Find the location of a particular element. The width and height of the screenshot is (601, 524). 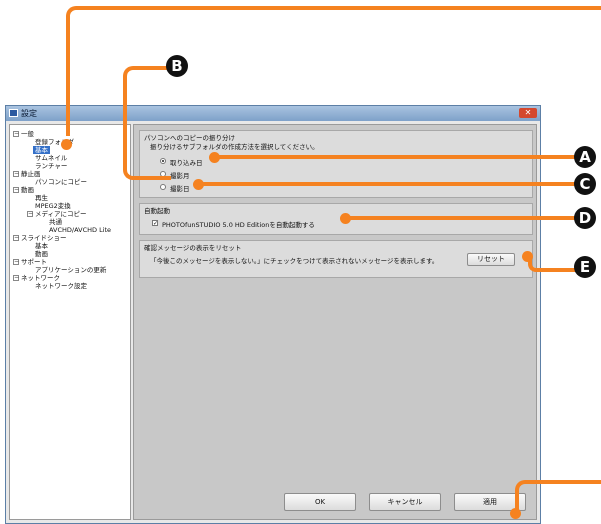

radio-shoot-date is located at coordinates (163, 187).